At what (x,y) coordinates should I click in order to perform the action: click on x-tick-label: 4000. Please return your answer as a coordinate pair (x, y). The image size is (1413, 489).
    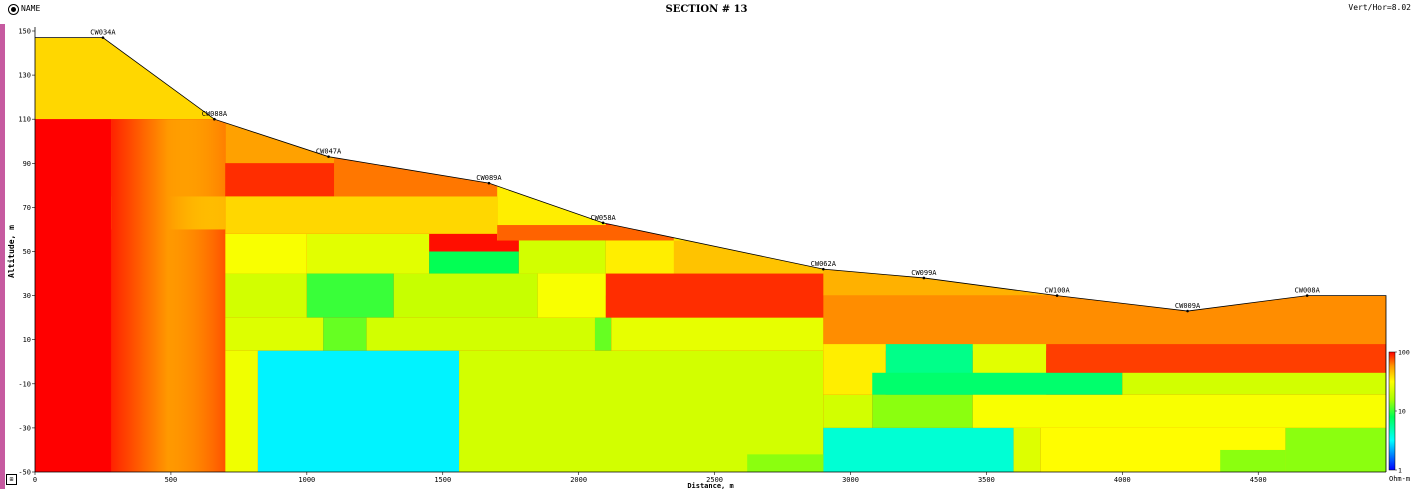
    Looking at the image, I should click on (1122, 480).